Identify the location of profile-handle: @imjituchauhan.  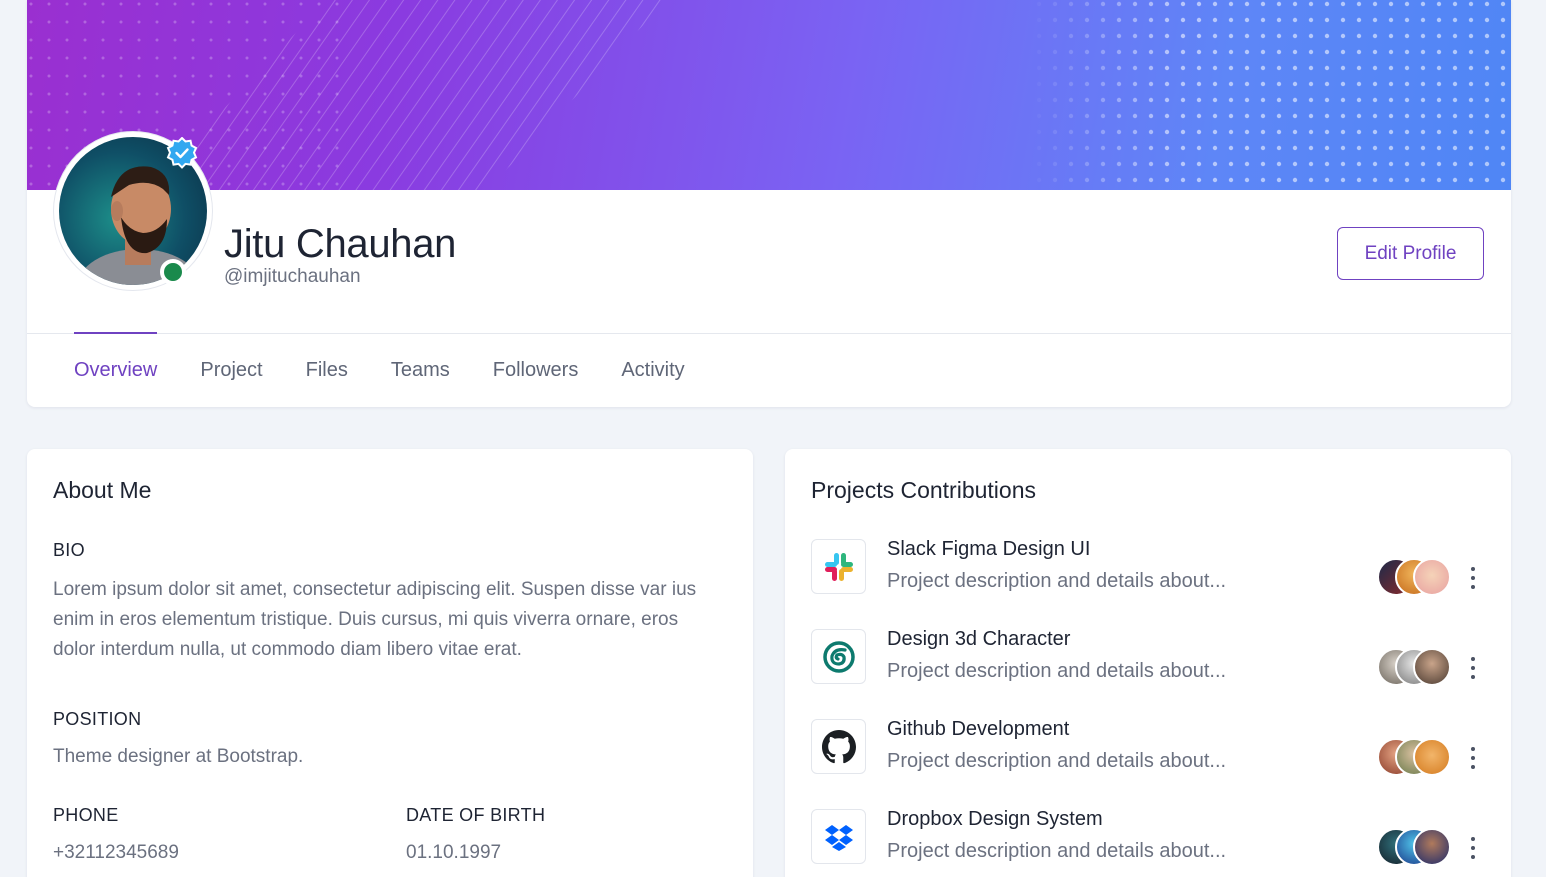
(292, 276).